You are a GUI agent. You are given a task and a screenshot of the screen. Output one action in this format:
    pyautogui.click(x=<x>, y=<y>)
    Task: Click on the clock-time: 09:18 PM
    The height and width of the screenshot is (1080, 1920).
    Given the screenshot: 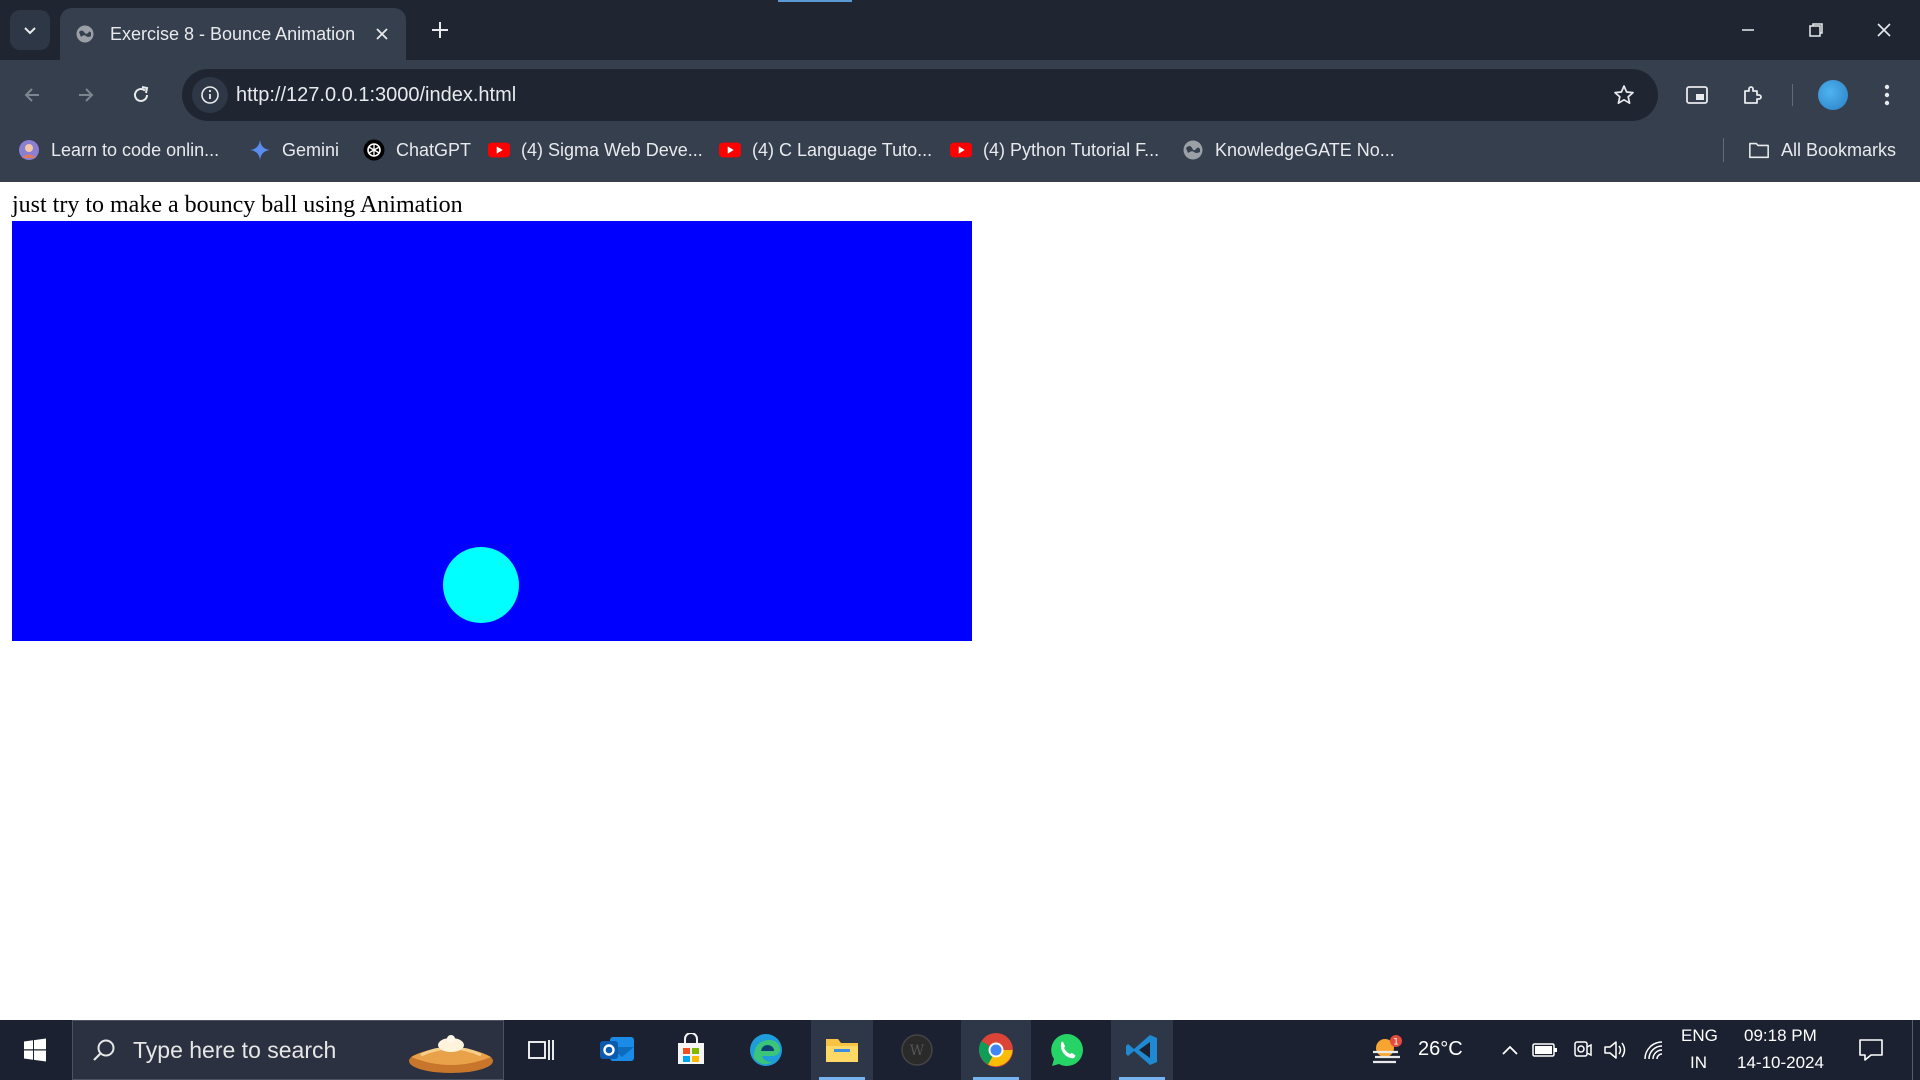 What is the action you would take?
    pyautogui.click(x=1780, y=1035)
    